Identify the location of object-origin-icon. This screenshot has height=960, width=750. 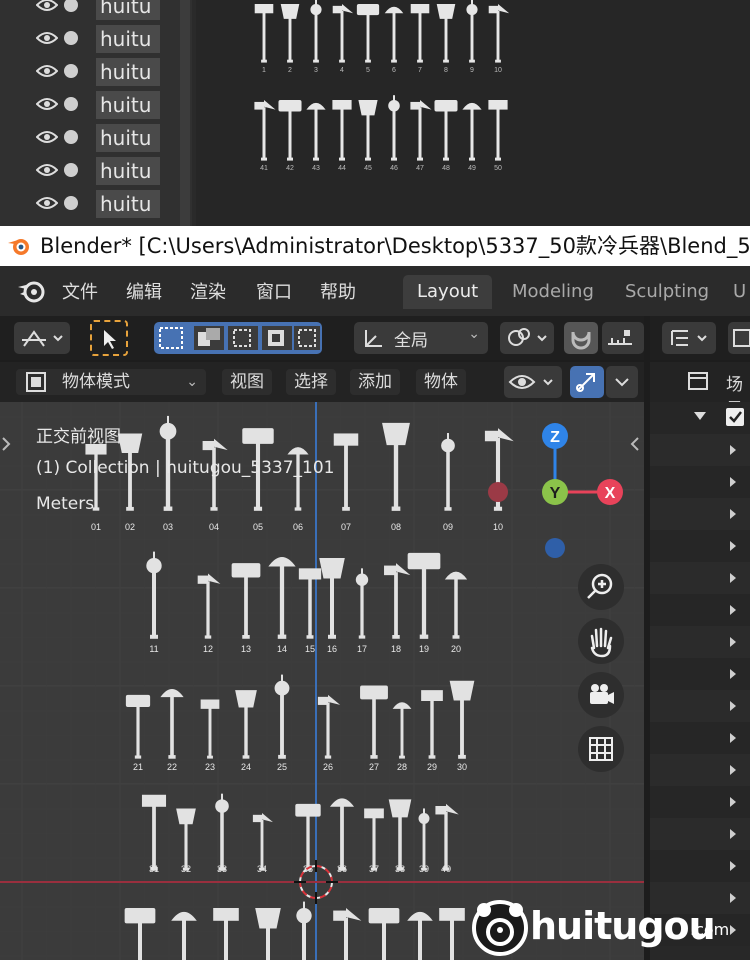
(42, 338).